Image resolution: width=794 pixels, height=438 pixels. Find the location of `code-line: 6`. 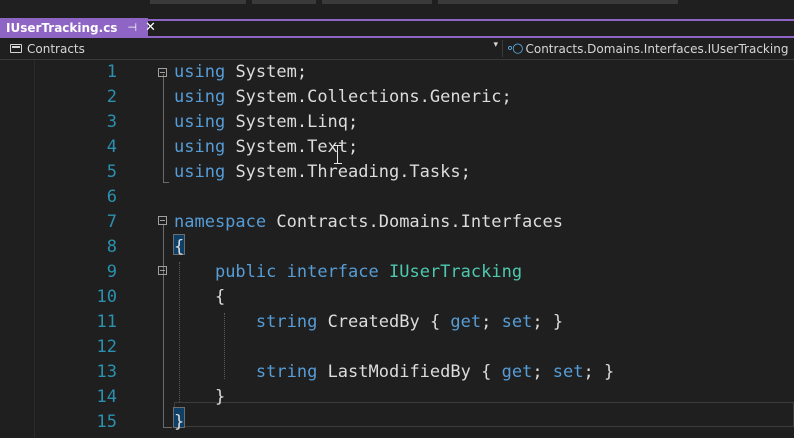

code-line: 6 is located at coordinates (397, 197).